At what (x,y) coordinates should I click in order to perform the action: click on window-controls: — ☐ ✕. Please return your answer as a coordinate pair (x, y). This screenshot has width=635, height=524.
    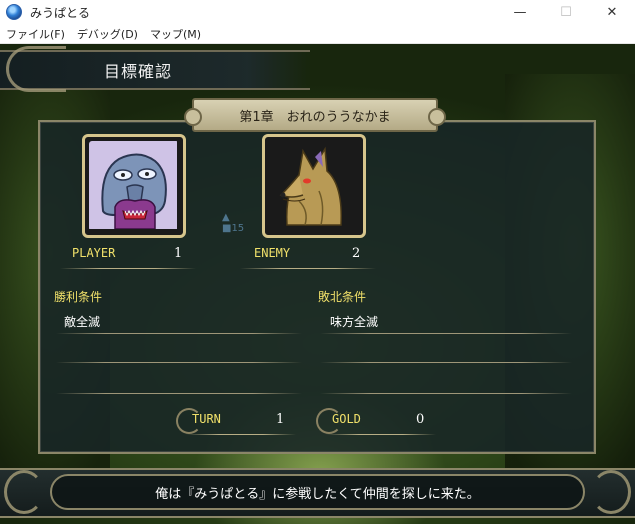
    Looking at the image, I should click on (566, 12).